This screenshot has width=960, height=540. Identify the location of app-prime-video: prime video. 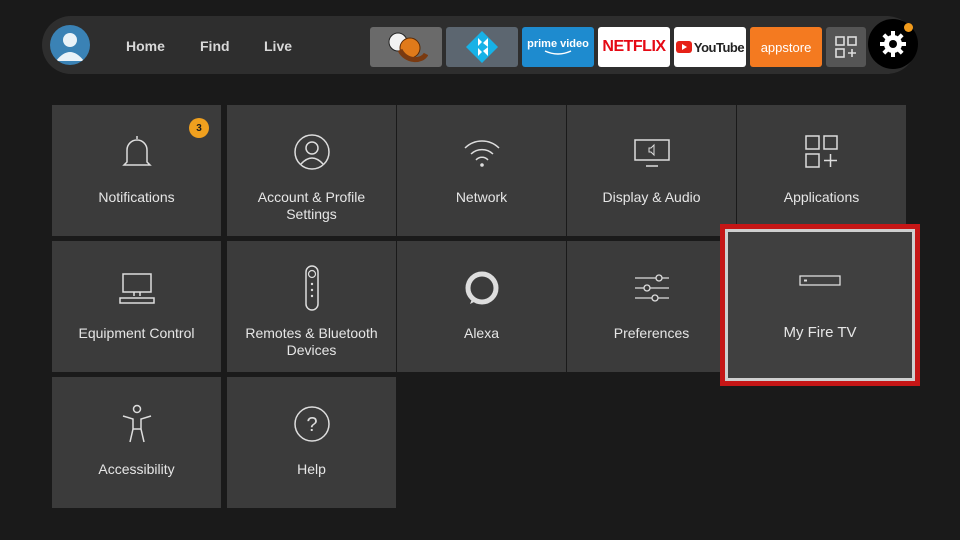
(558, 47).